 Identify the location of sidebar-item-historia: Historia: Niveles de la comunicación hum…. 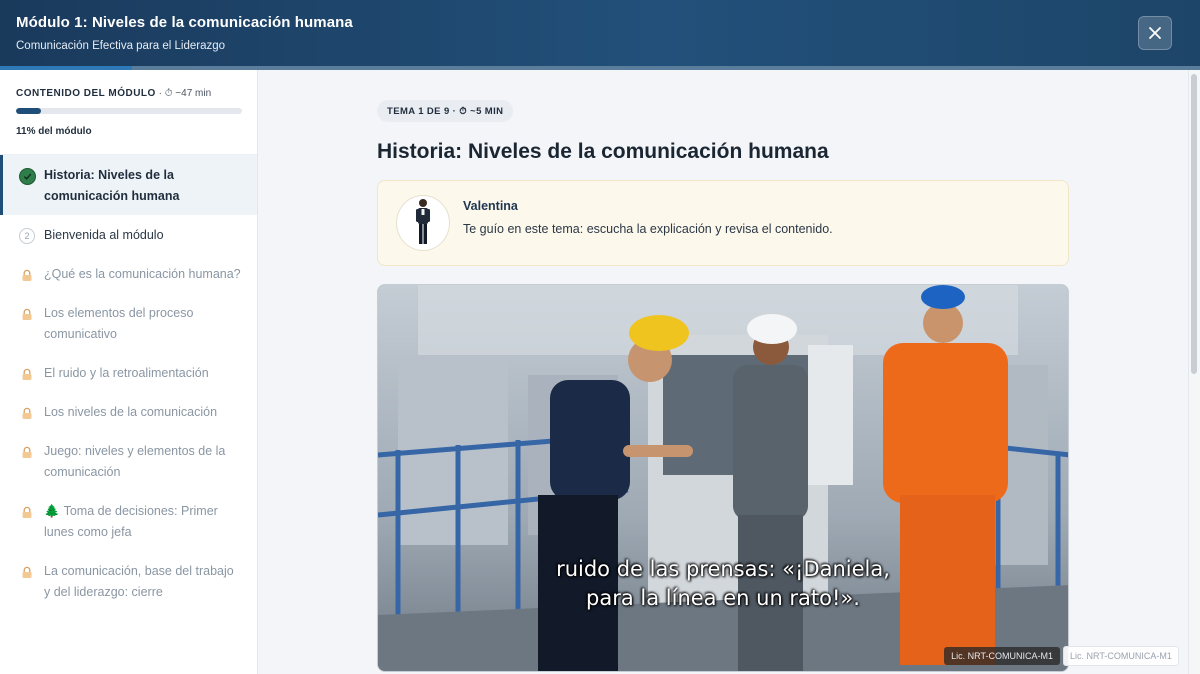
(128, 185).